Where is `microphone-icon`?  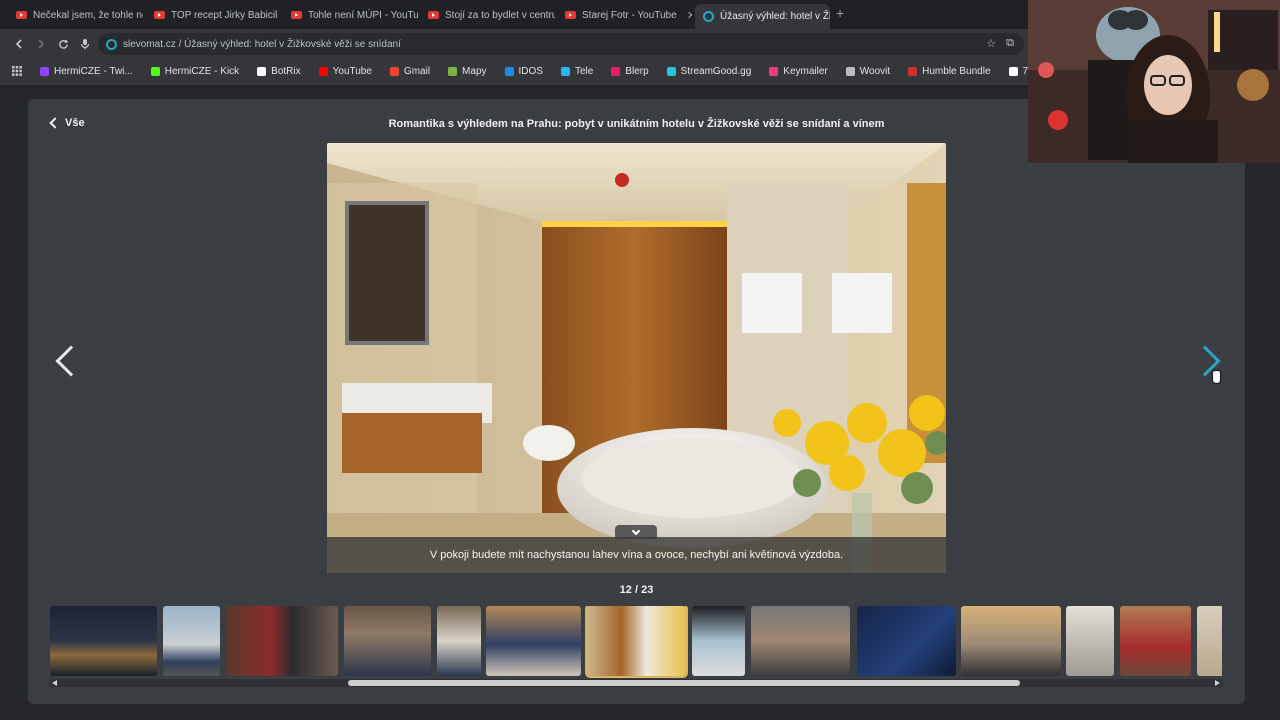 microphone-icon is located at coordinates (85, 44).